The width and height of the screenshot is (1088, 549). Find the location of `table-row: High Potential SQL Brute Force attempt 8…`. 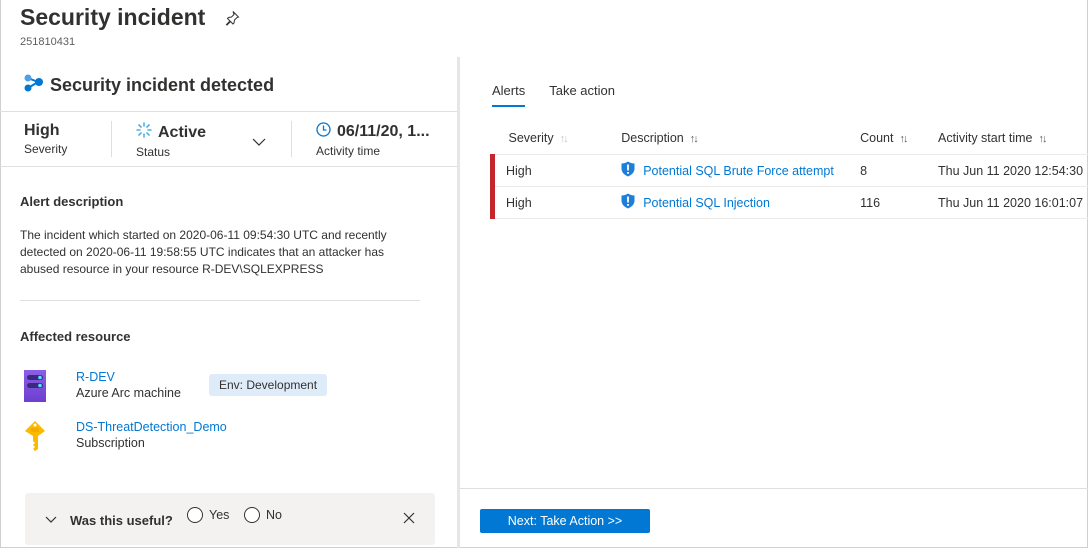

table-row: High Potential SQL Brute Force attempt 8… is located at coordinates (789, 170).